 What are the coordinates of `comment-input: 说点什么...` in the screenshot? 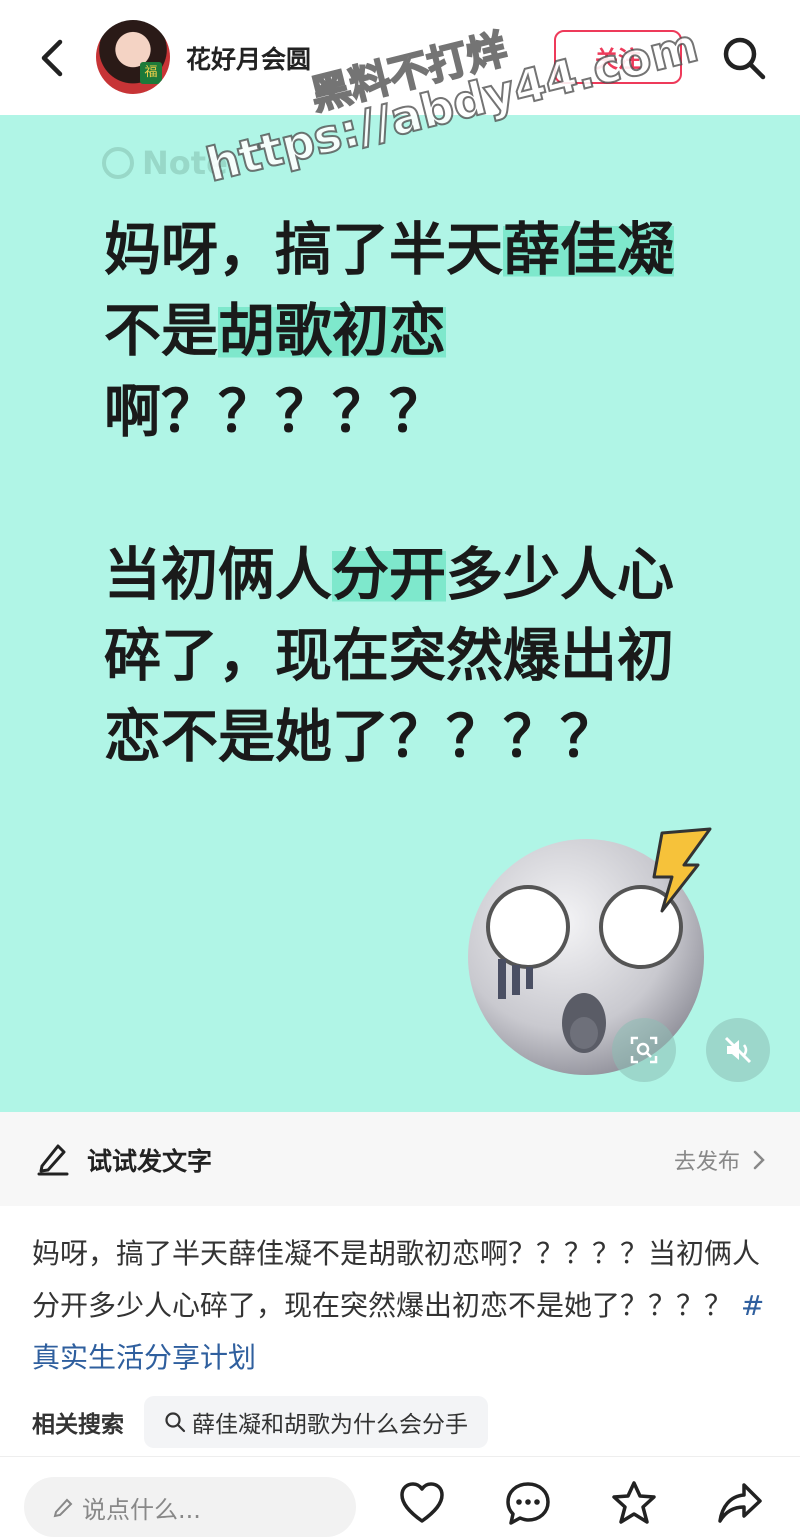 It's located at (190, 1507).